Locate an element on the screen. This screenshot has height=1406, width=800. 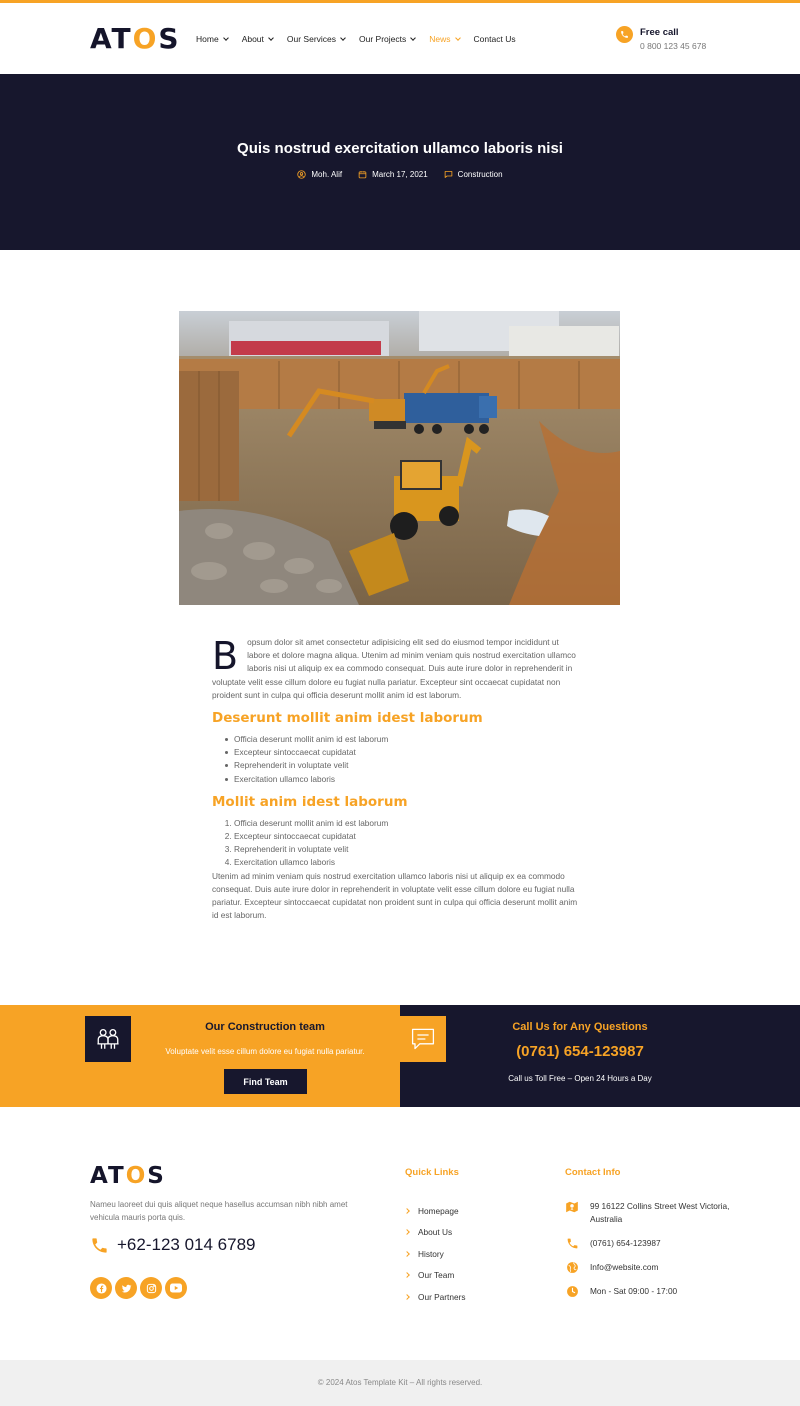
social-links is located at coordinates (138, 1288).